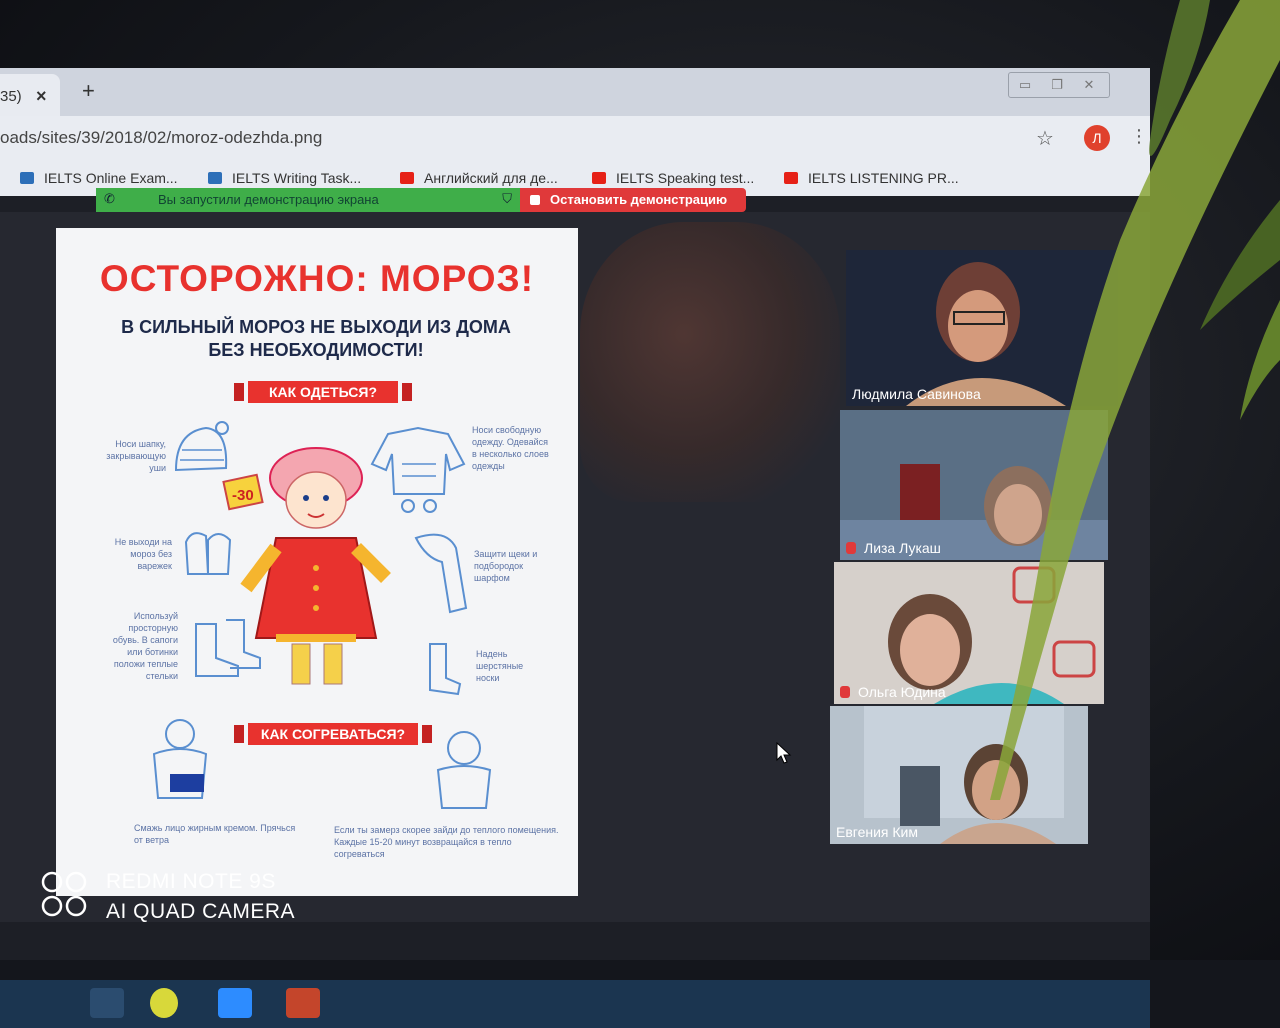 The width and height of the screenshot is (1280, 1028). Describe the element at coordinates (143, 554) in the screenshot. I see `hint-mittens: Не выходи на мороз без варежек` at that location.